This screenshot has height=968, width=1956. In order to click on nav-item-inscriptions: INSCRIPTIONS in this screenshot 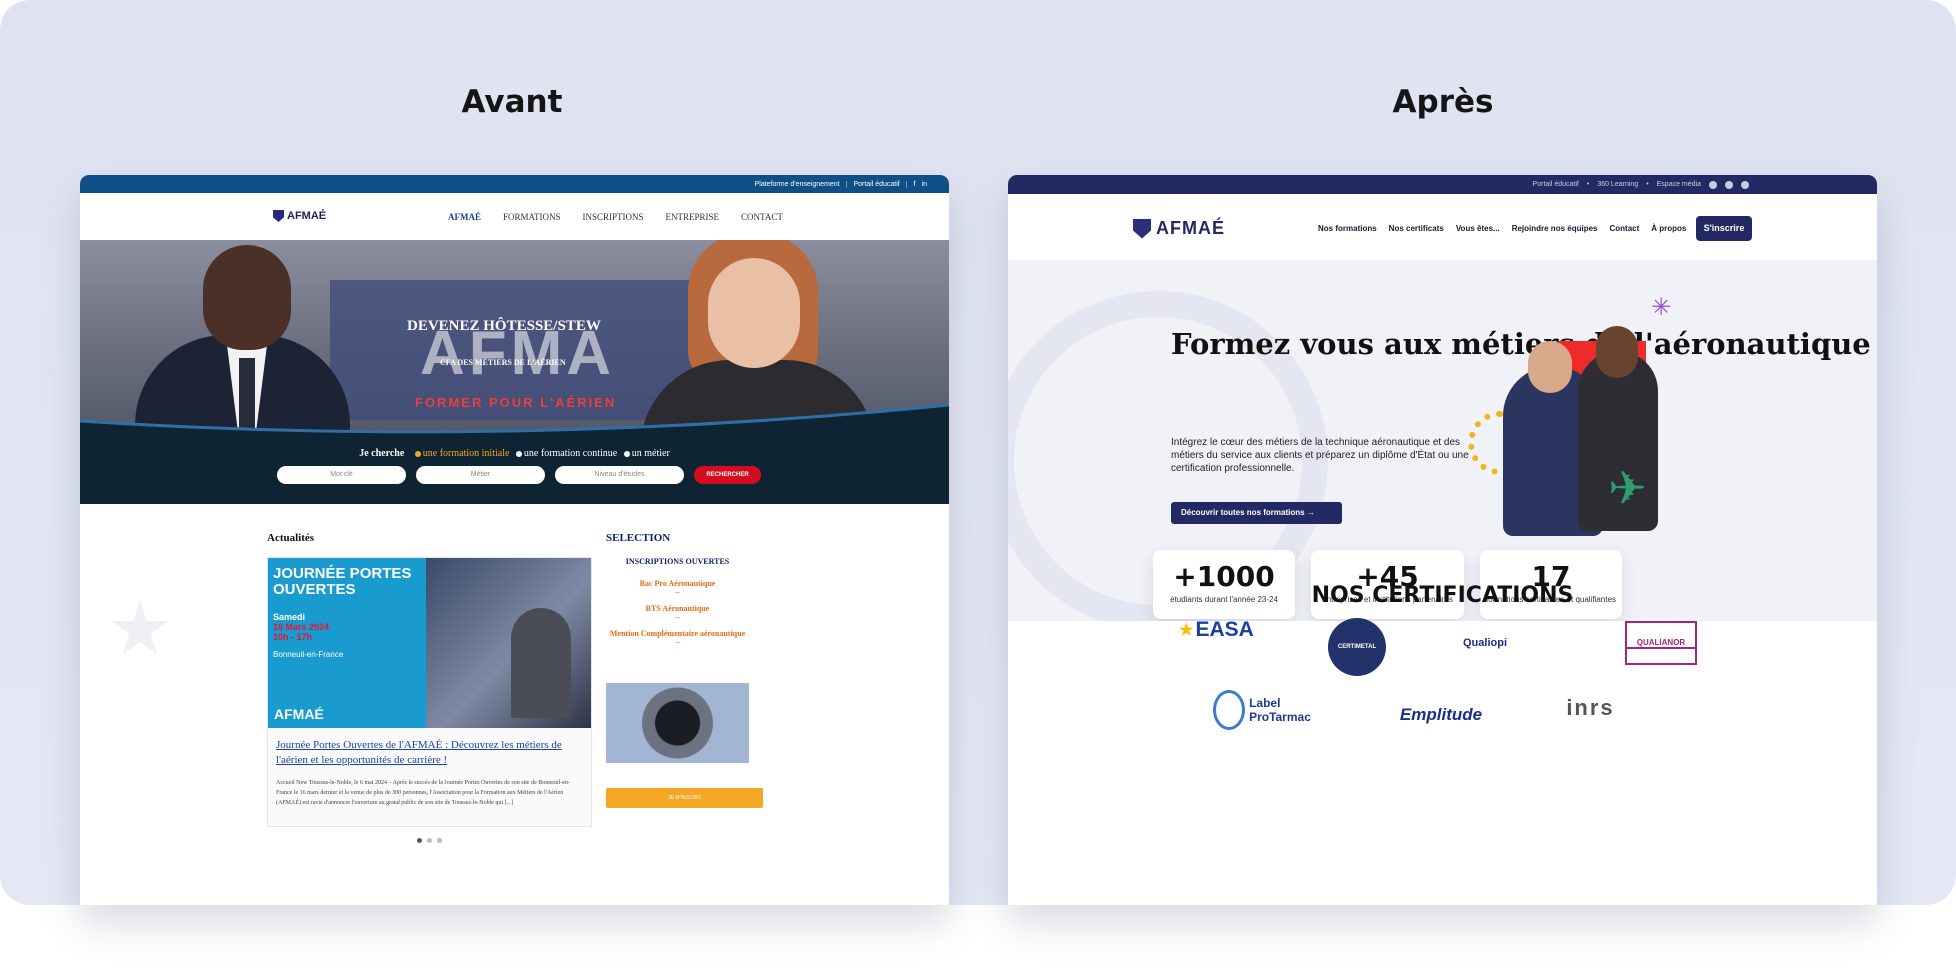, I will do `click(613, 217)`.